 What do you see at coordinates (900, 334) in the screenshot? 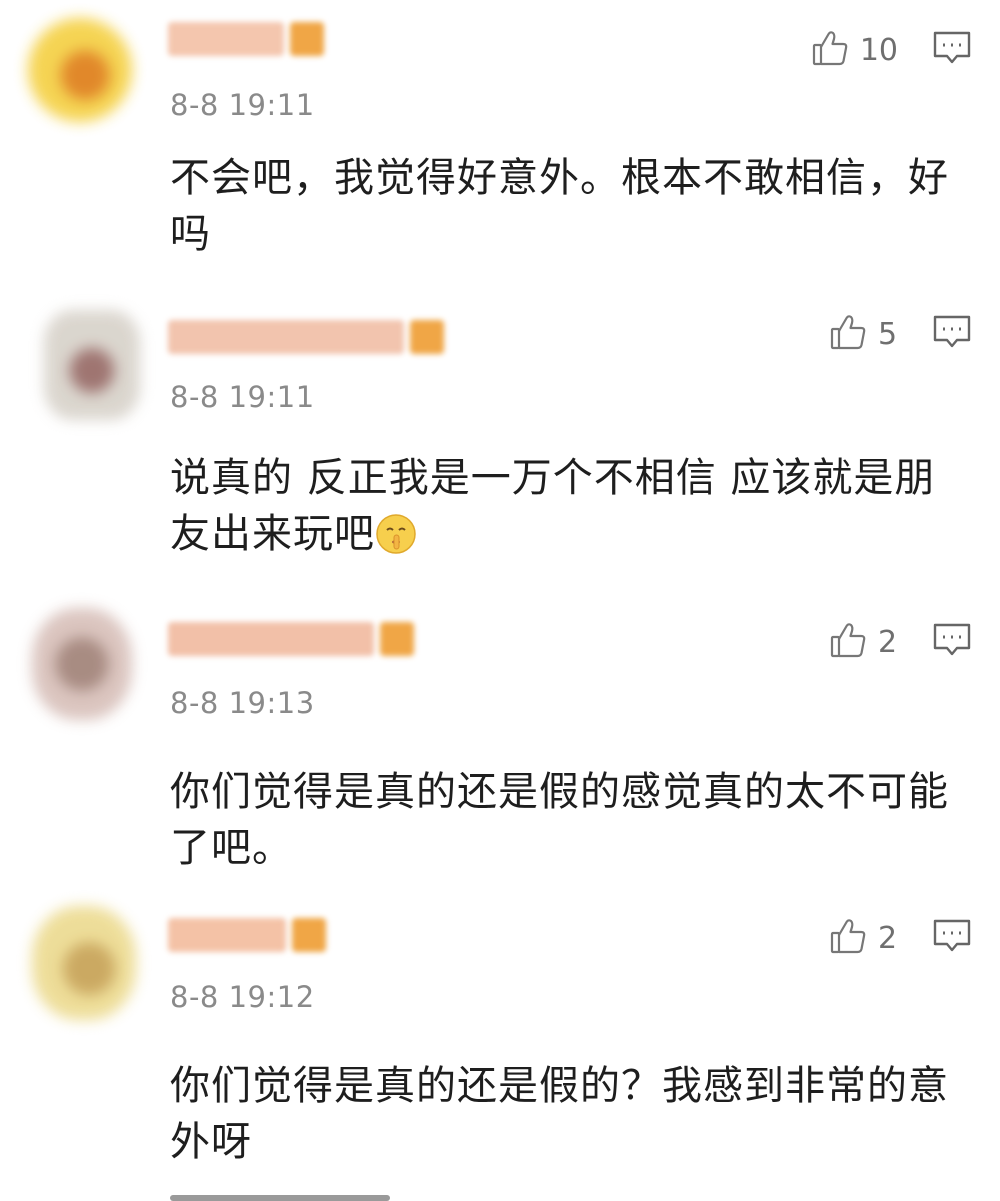
I see `comment-actions: 5` at bounding box center [900, 334].